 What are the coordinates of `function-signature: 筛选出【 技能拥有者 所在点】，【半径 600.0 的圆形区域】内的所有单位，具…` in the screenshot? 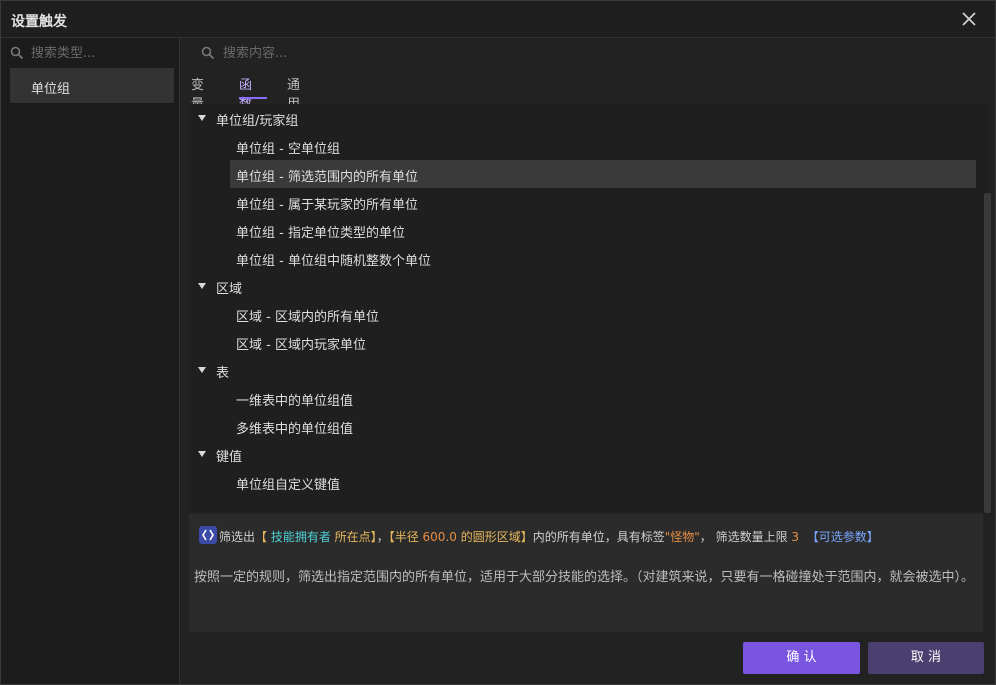 It's located at (549, 536).